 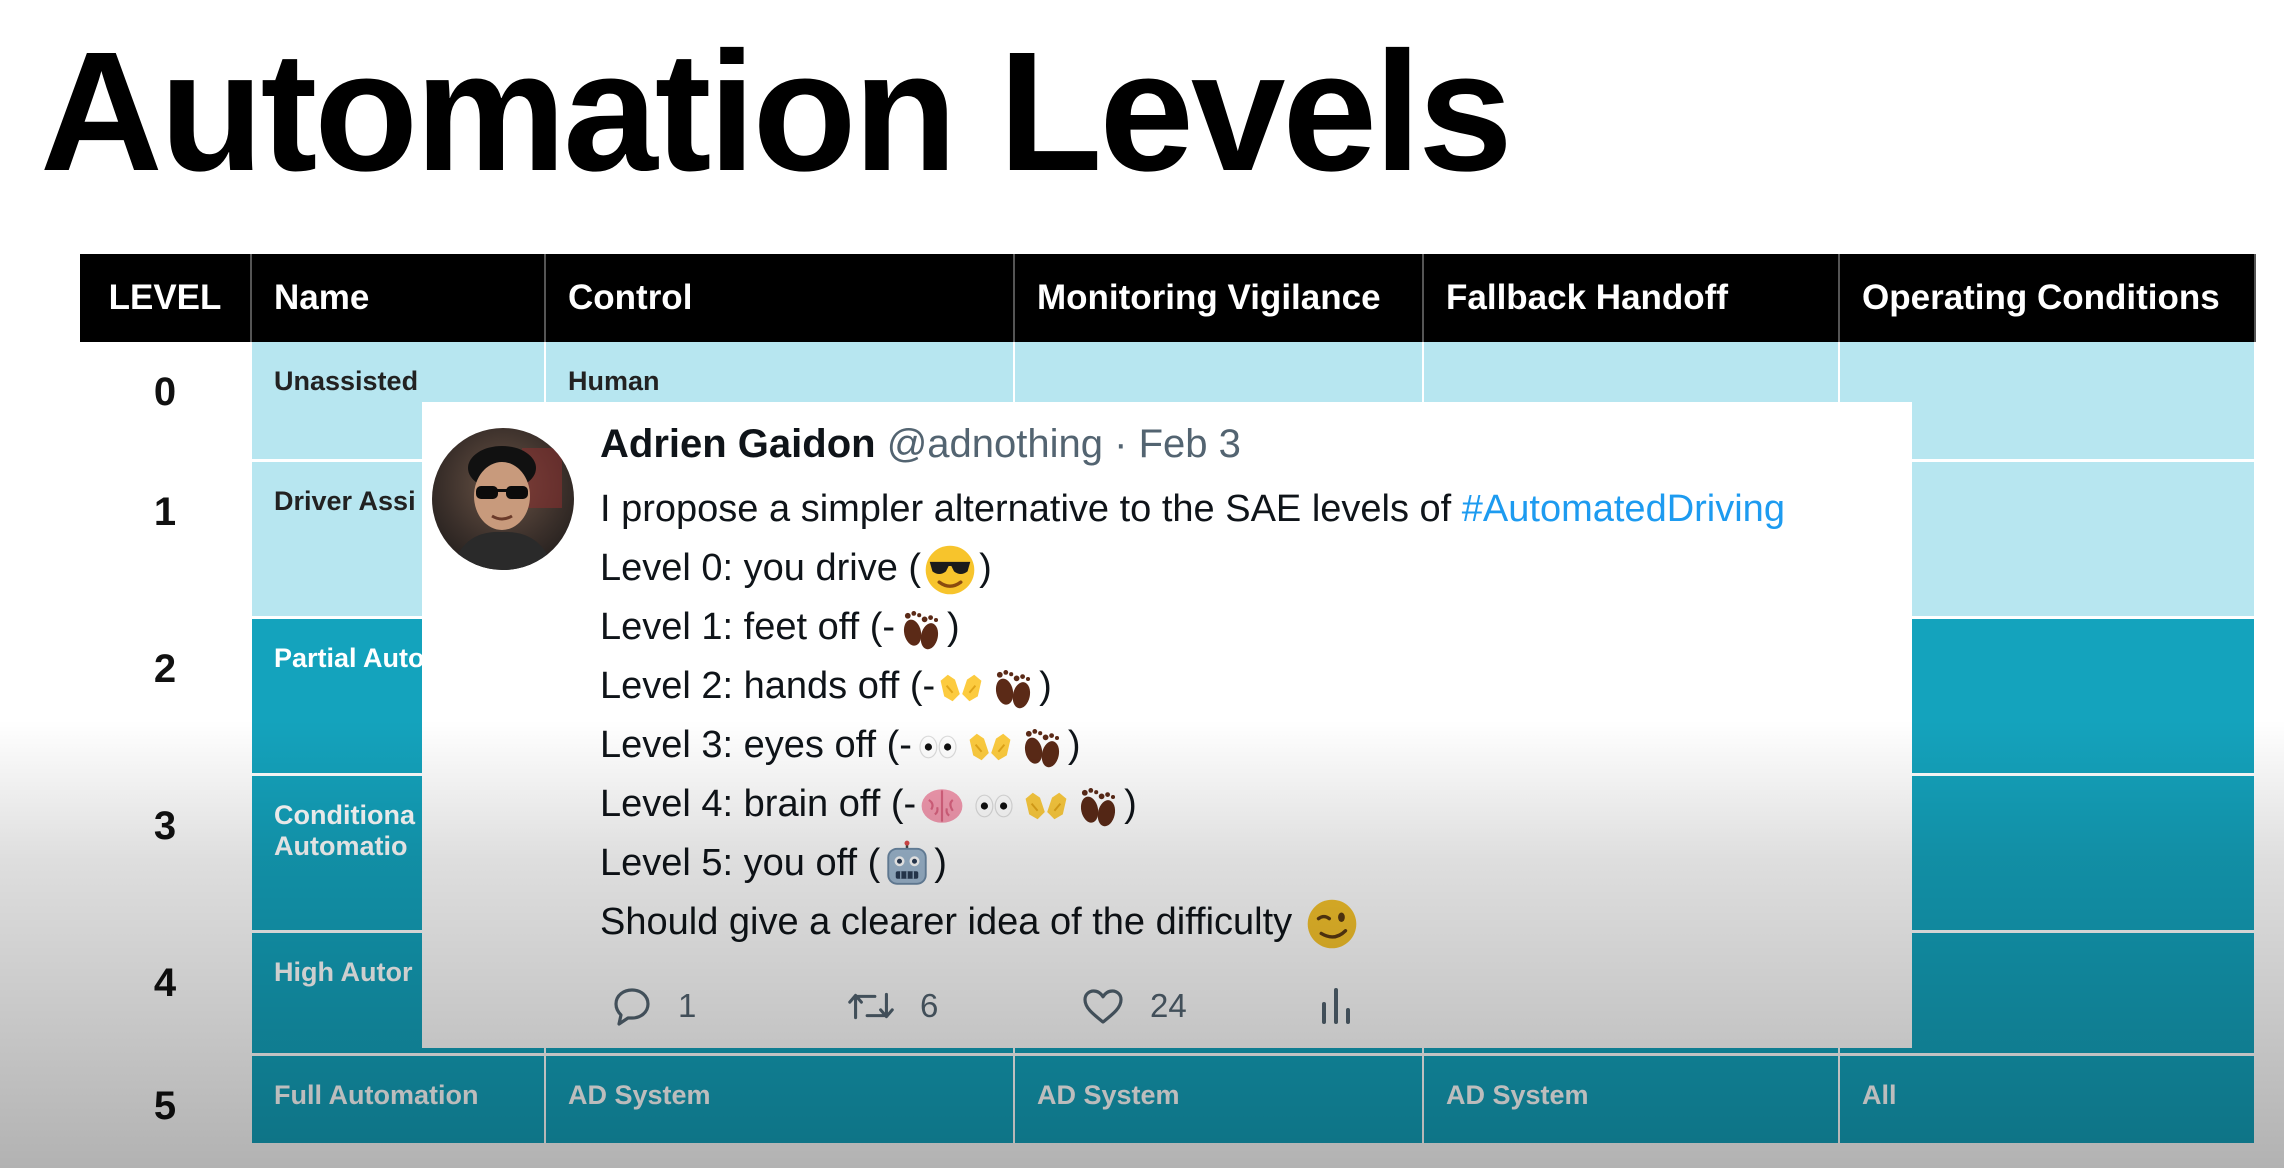 What do you see at coordinates (1192, 745) in the screenshot?
I see `tweet-line-level-3: Level 3: eyes off (-)` at bounding box center [1192, 745].